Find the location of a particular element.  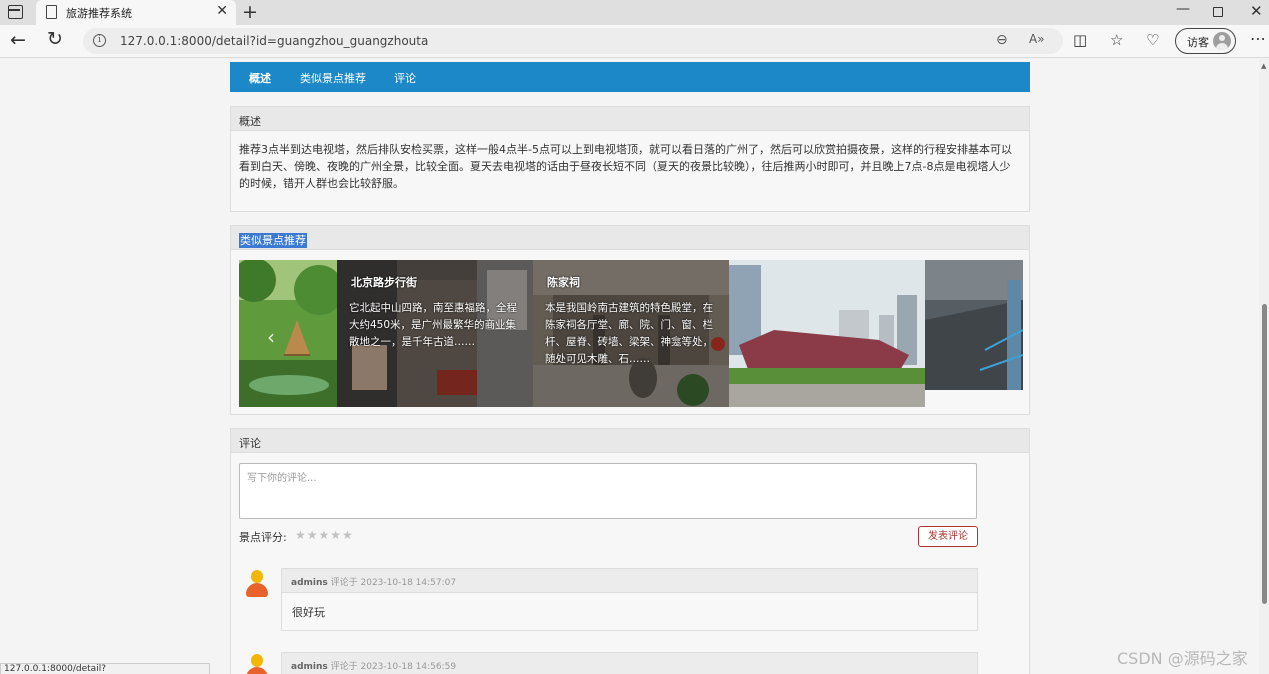

comment-text: 很好玩 is located at coordinates (308, 612).